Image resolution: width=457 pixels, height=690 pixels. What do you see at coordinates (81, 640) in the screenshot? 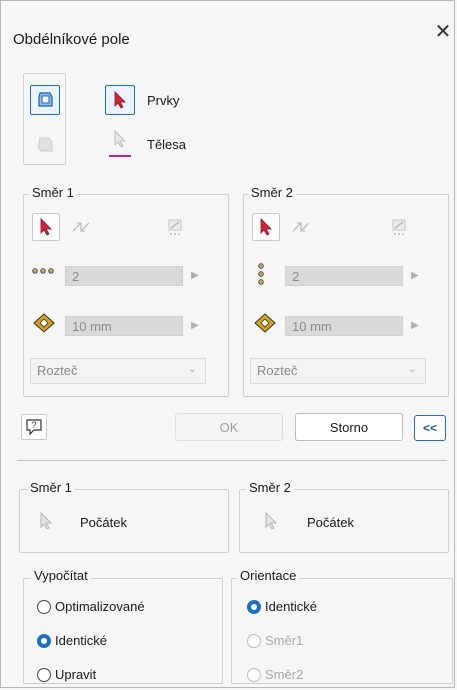
I see `compute-identical-label: Identické` at bounding box center [81, 640].